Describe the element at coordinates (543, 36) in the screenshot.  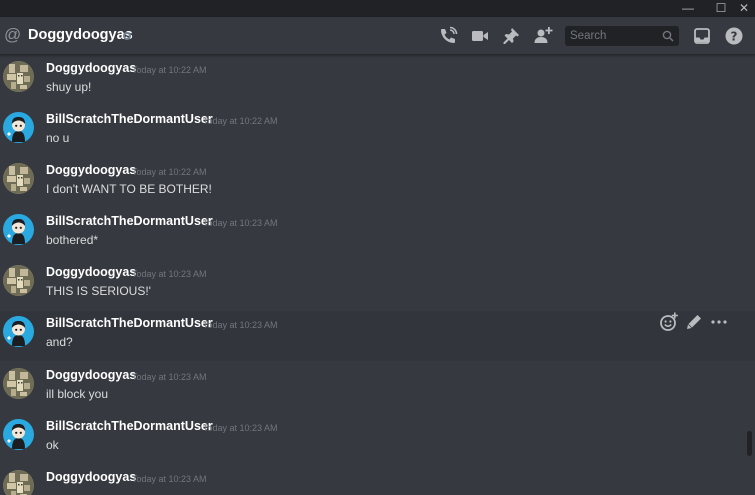
I see `add-friend-icon` at that location.